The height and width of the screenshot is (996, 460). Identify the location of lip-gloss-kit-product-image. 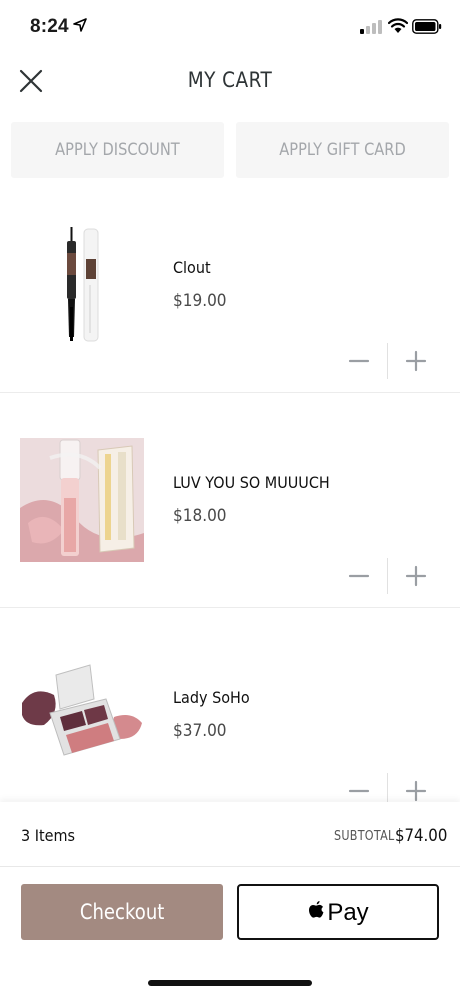
(82, 500).